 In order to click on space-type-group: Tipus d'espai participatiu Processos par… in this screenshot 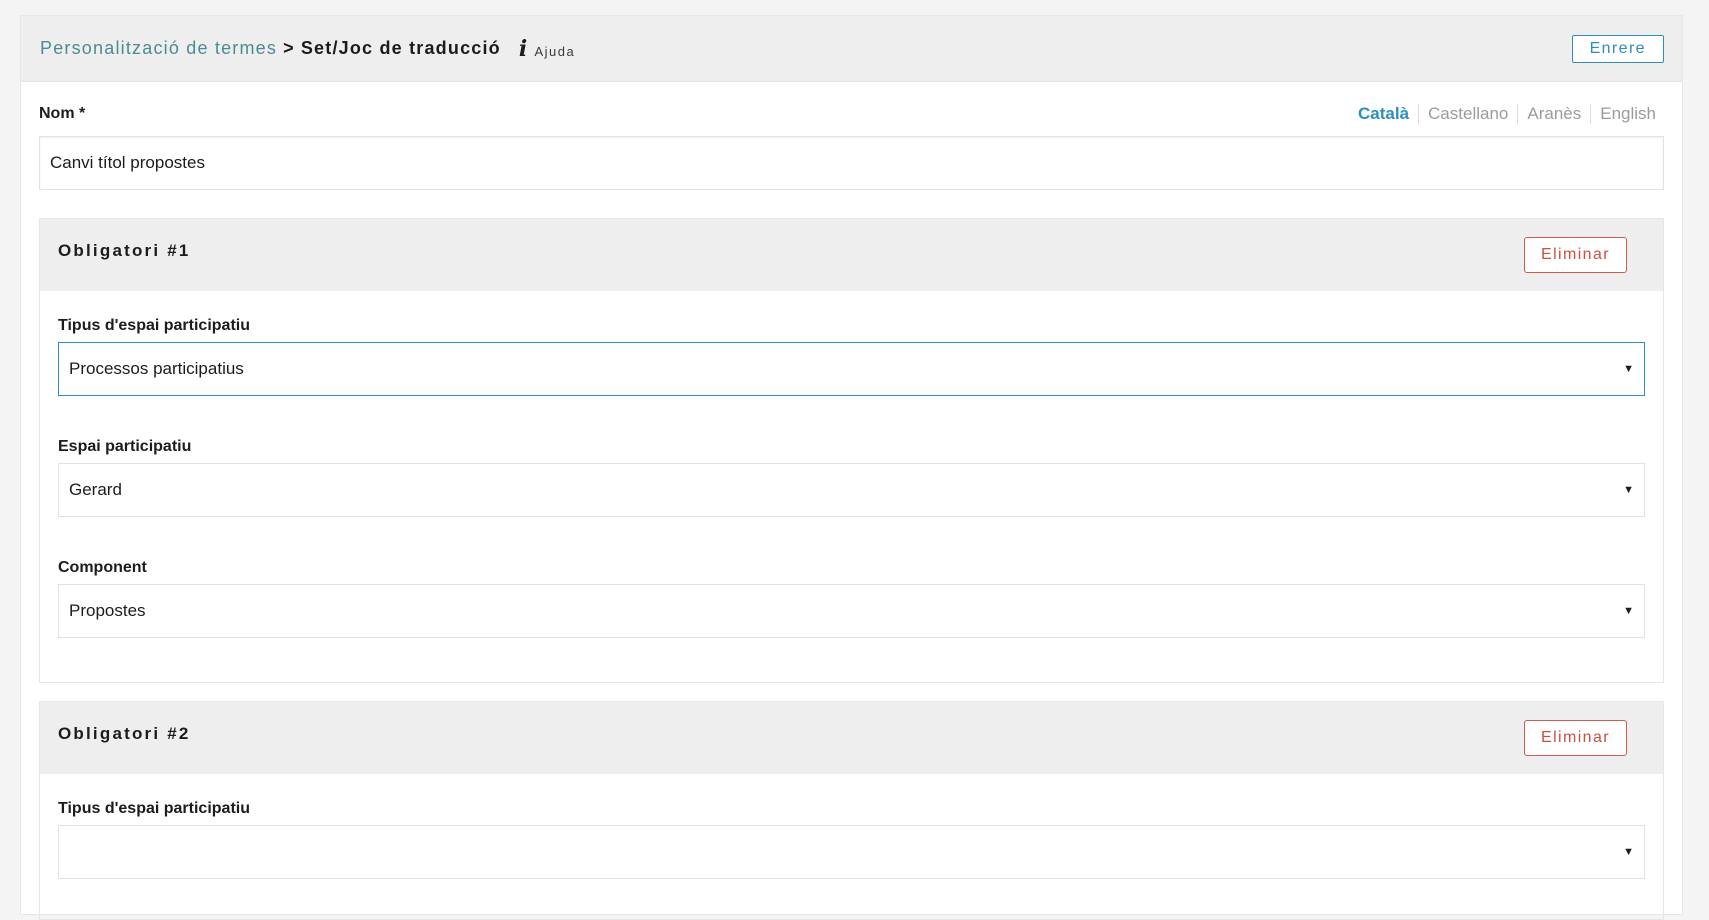, I will do `click(851, 356)`.